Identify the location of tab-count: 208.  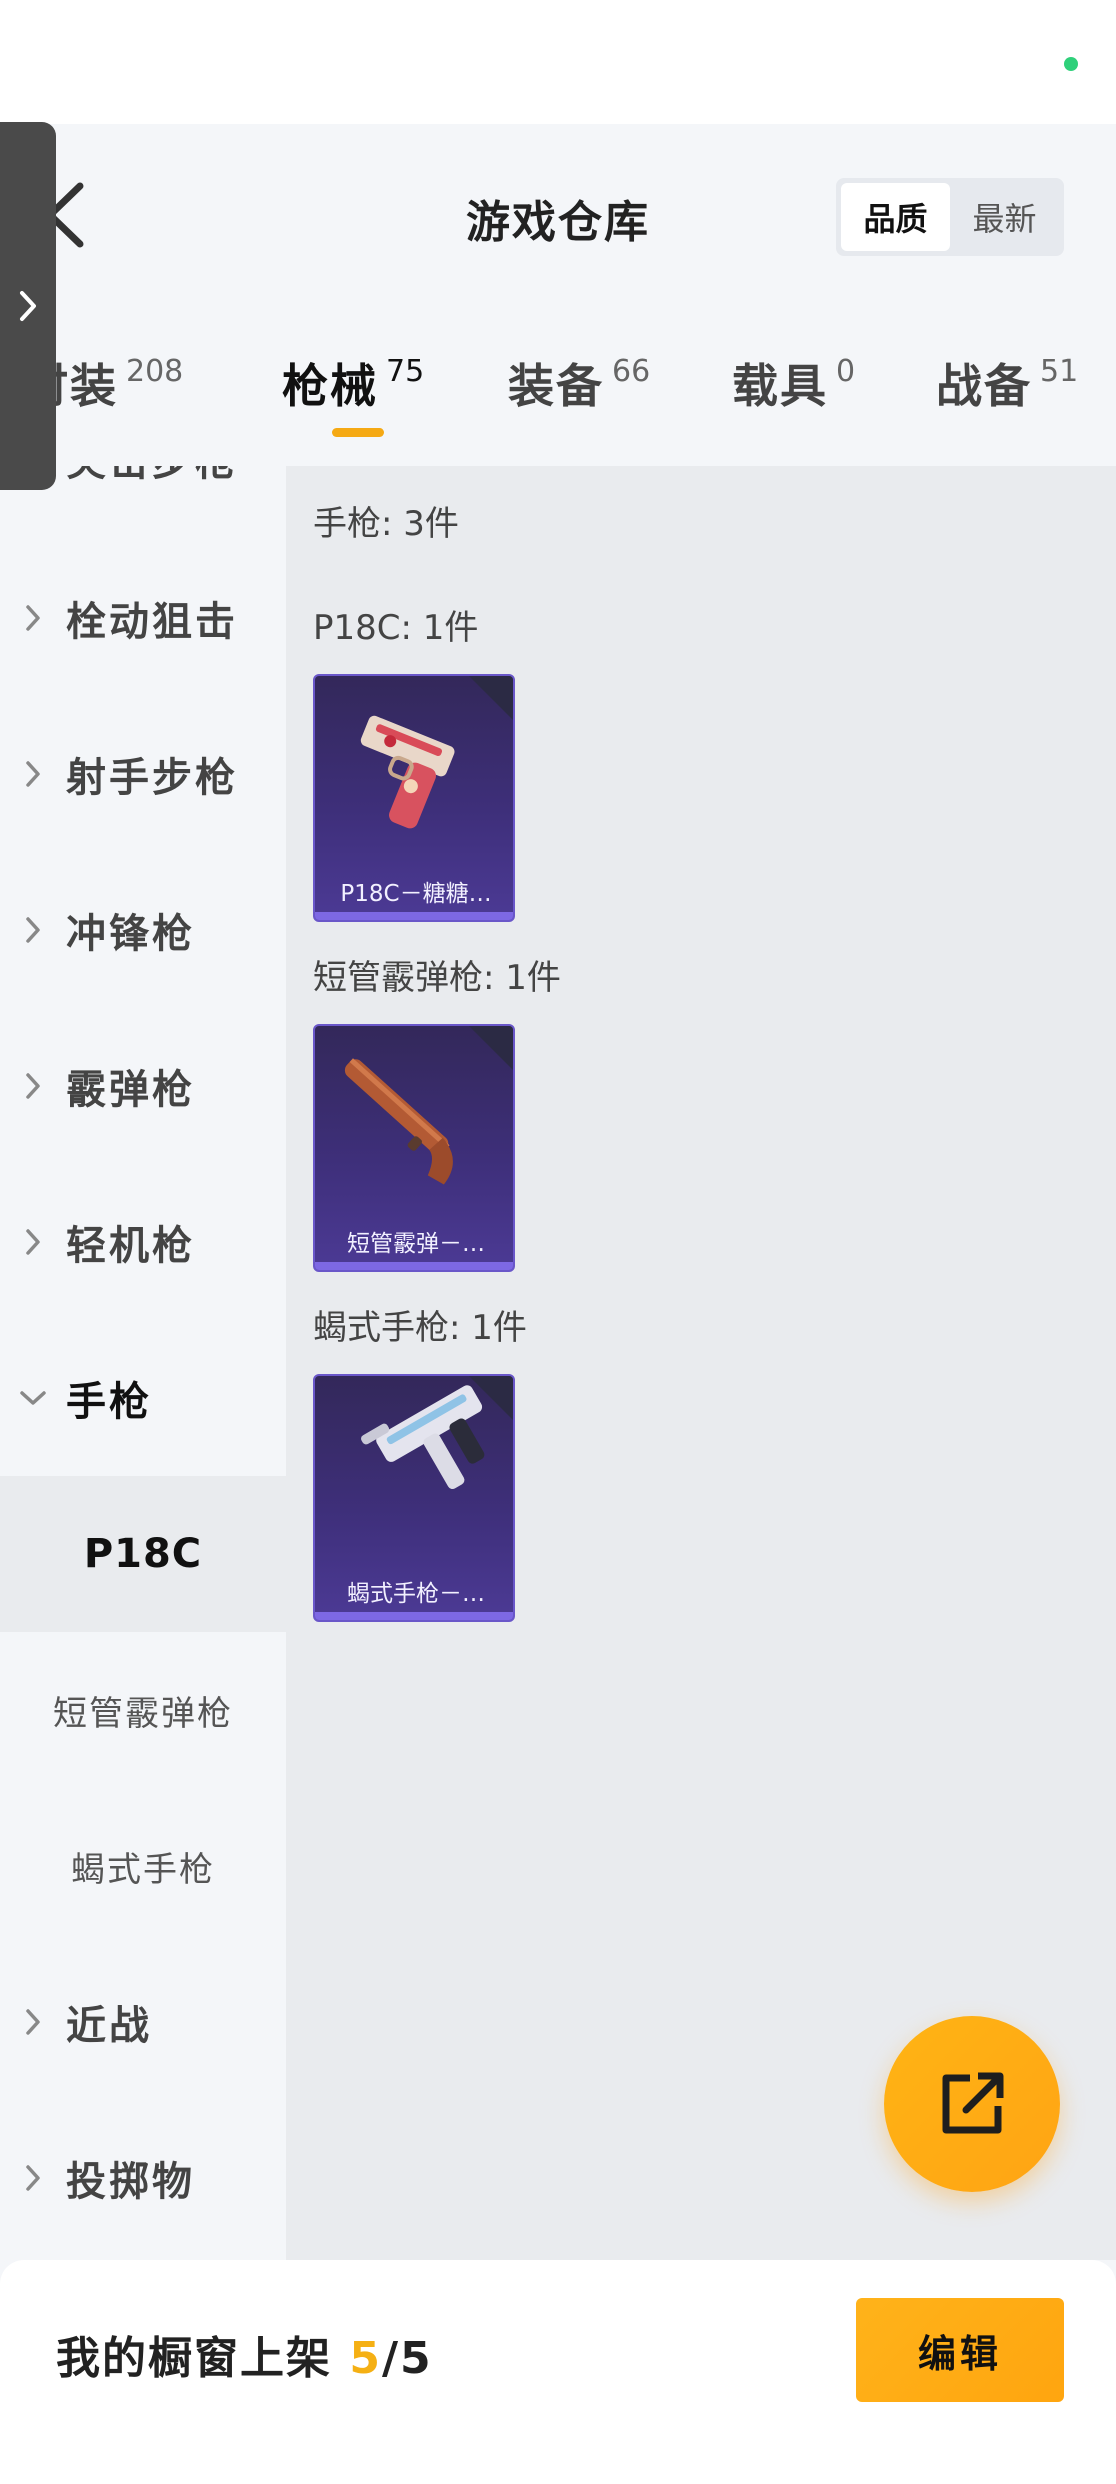
(155, 371).